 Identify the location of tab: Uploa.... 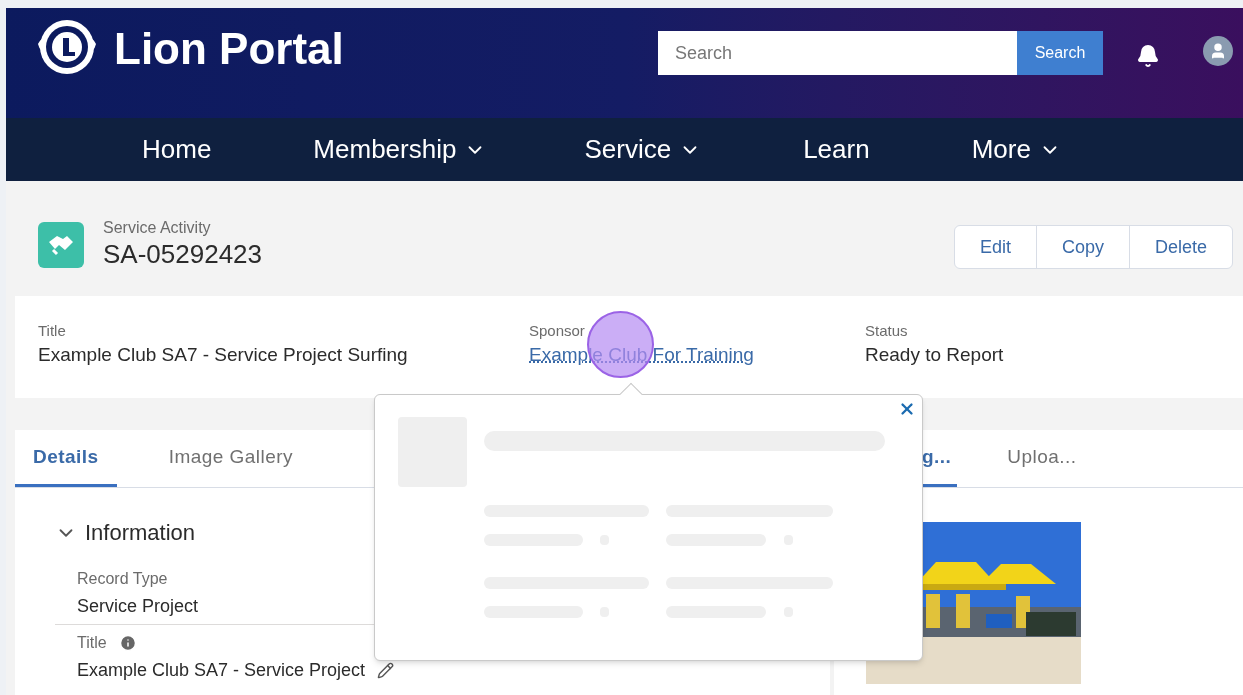
(1042, 458).